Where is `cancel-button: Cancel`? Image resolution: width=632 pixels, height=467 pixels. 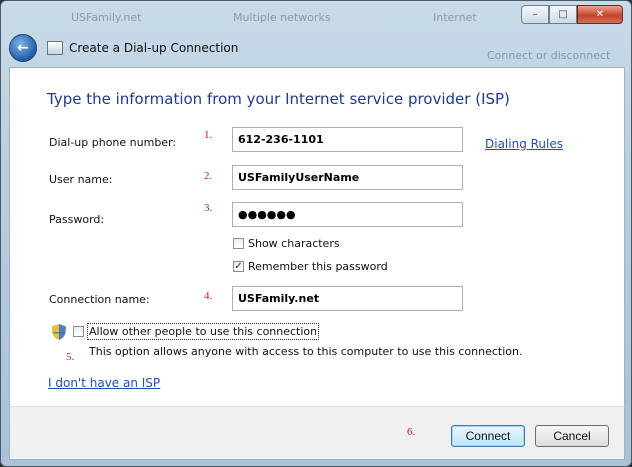
cancel-button: Cancel is located at coordinates (572, 436).